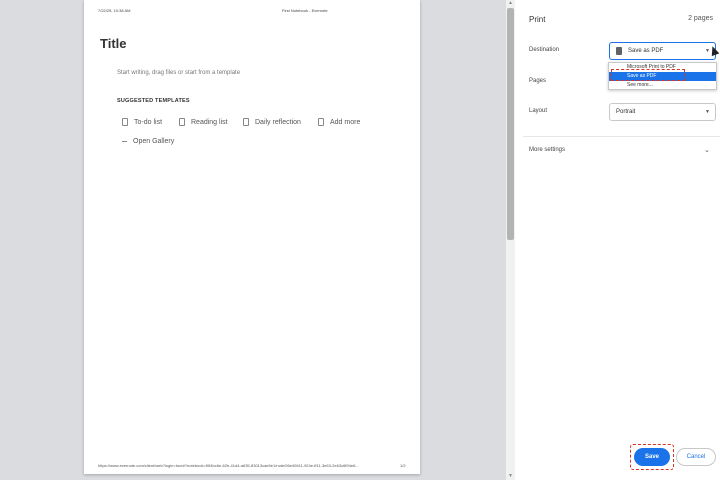 The height and width of the screenshot is (480, 720). Describe the element at coordinates (700, 18) in the screenshot. I see `page-count: 2 pages` at that location.